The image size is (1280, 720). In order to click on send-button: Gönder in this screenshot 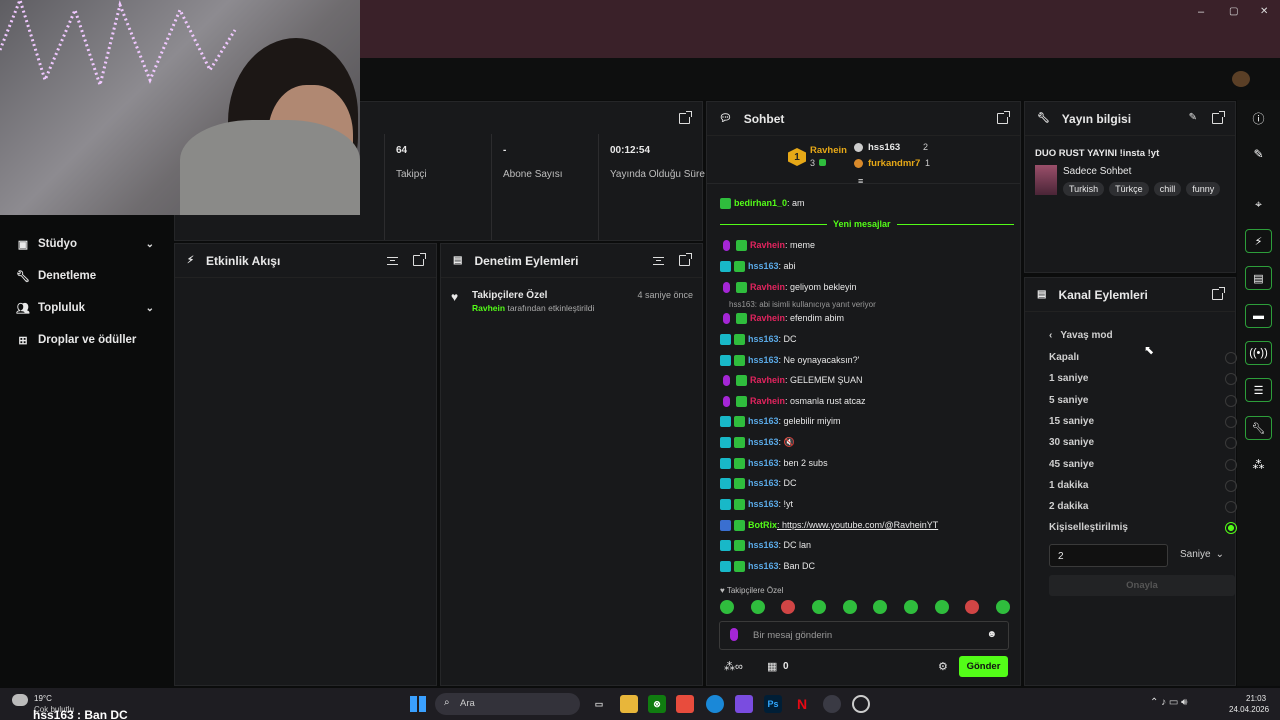, I will do `click(983, 666)`.